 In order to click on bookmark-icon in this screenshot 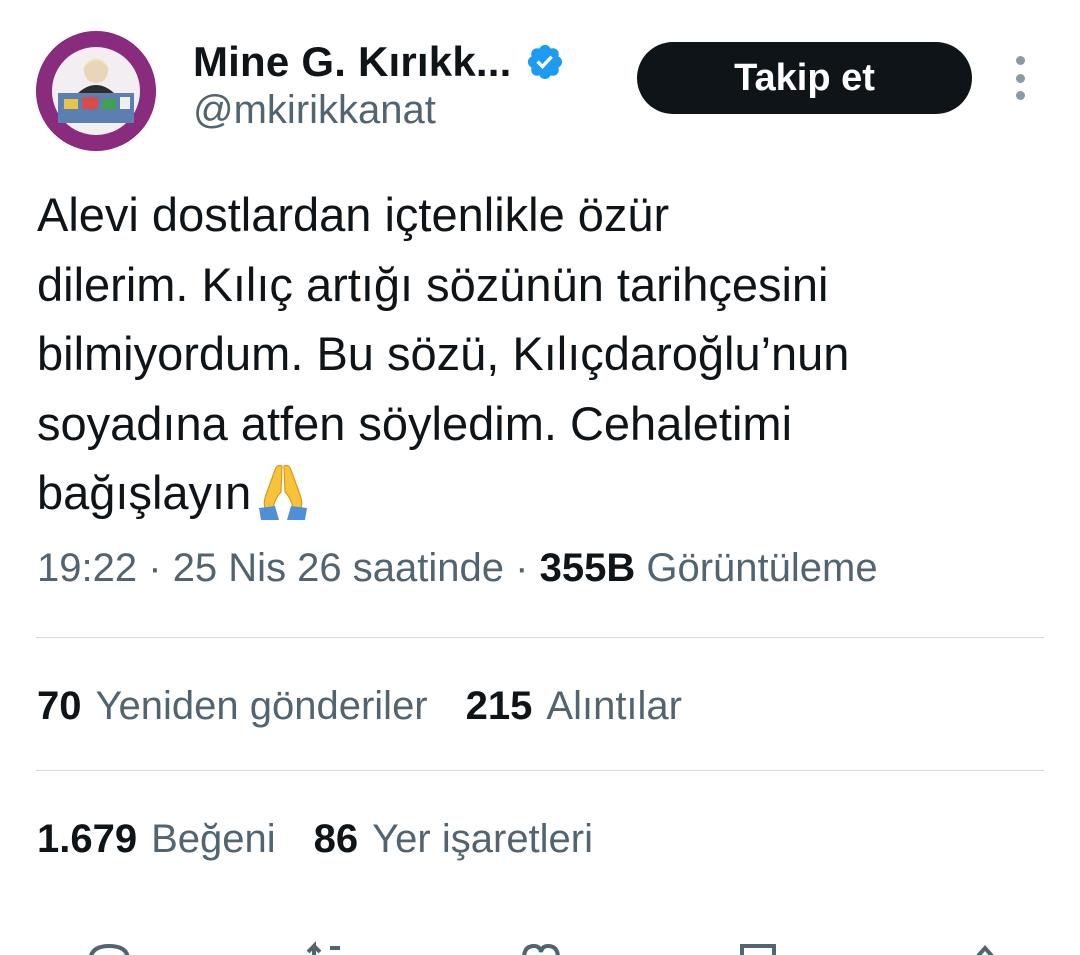, I will do `click(759, 947)`.